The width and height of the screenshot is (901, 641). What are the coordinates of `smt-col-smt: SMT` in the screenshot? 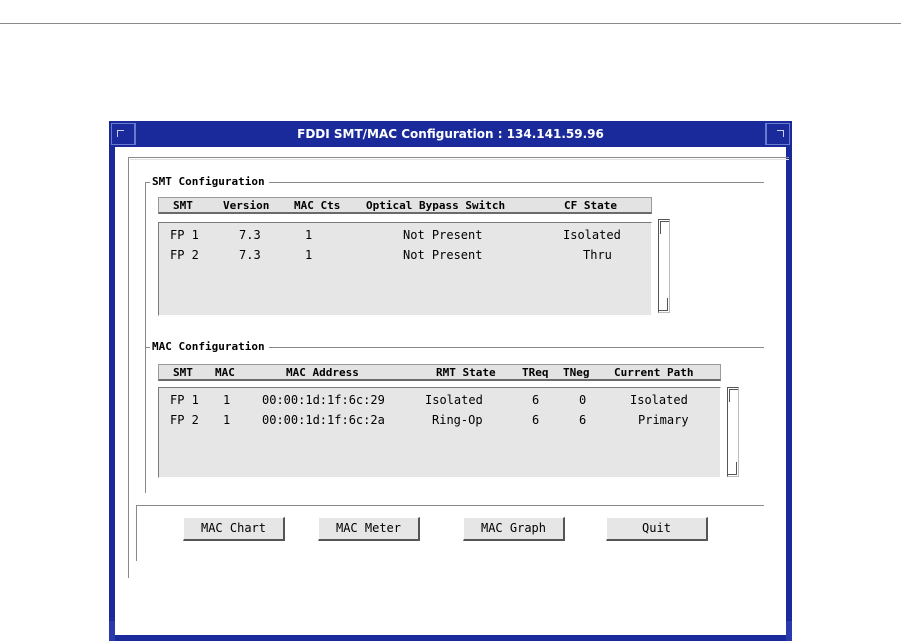 It's located at (183, 205).